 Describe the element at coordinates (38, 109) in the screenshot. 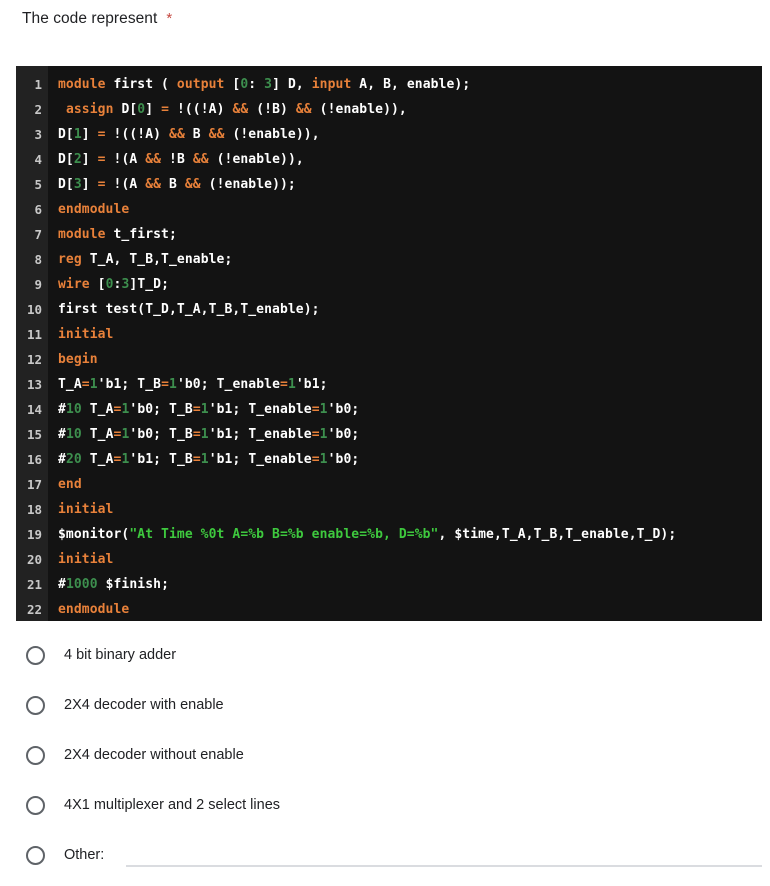

I see `code-line-number: 2` at that location.